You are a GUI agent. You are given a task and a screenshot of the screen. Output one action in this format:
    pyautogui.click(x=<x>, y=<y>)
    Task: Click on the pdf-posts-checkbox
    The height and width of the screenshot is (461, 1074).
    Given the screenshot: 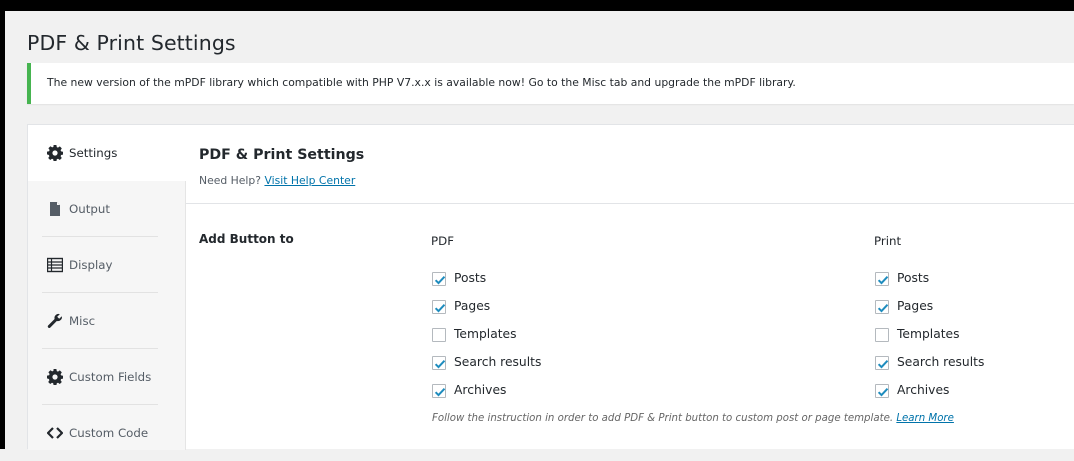 What is the action you would take?
    pyautogui.click(x=439, y=279)
    